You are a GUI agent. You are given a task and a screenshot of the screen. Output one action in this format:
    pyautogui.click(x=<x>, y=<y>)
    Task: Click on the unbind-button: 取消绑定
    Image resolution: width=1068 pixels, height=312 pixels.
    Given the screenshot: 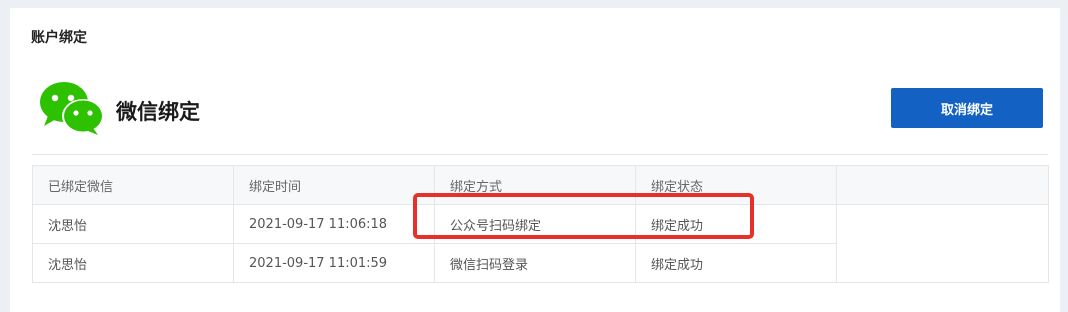 What is the action you would take?
    pyautogui.click(x=967, y=108)
    